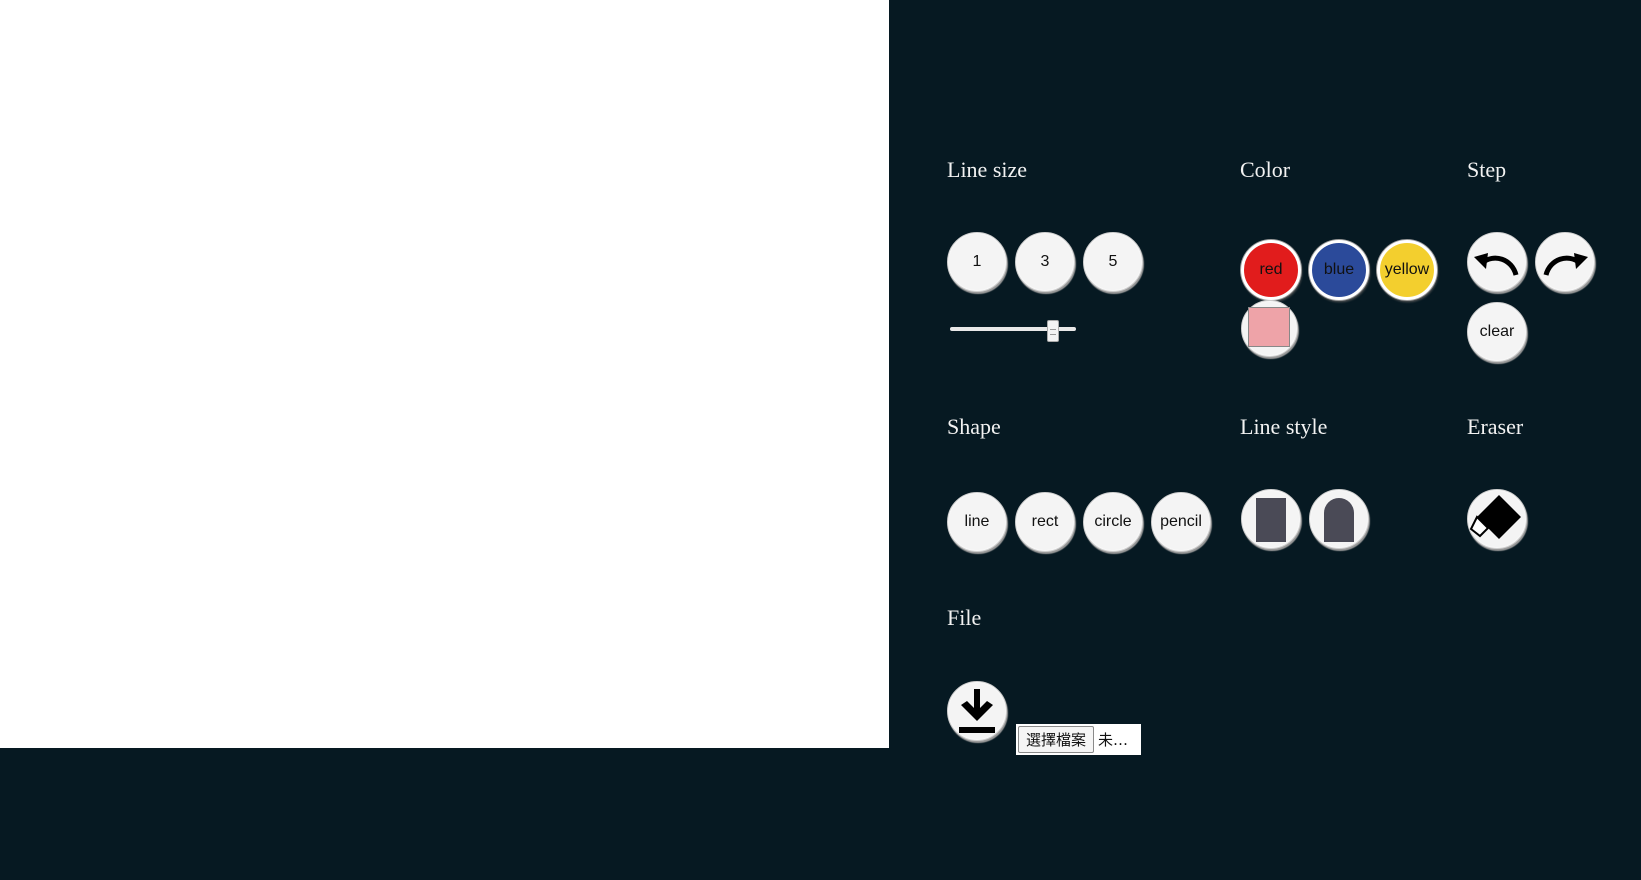 The width and height of the screenshot is (1641, 880). I want to click on line-size-1-button: 1, so click(977, 262).